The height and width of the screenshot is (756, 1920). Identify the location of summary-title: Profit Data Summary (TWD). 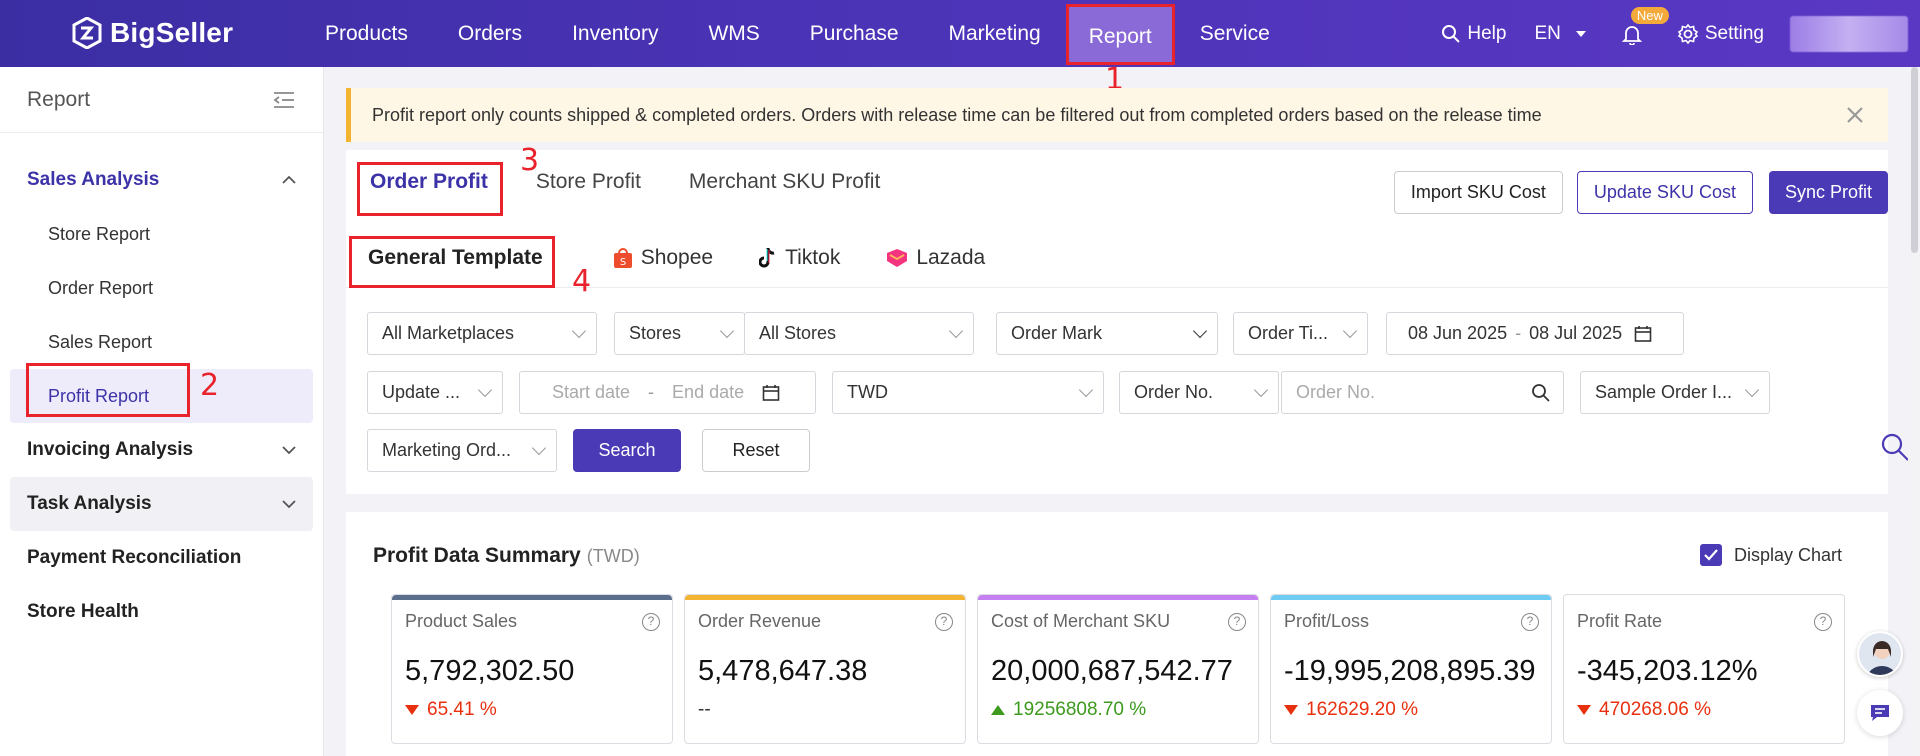
(506, 555).